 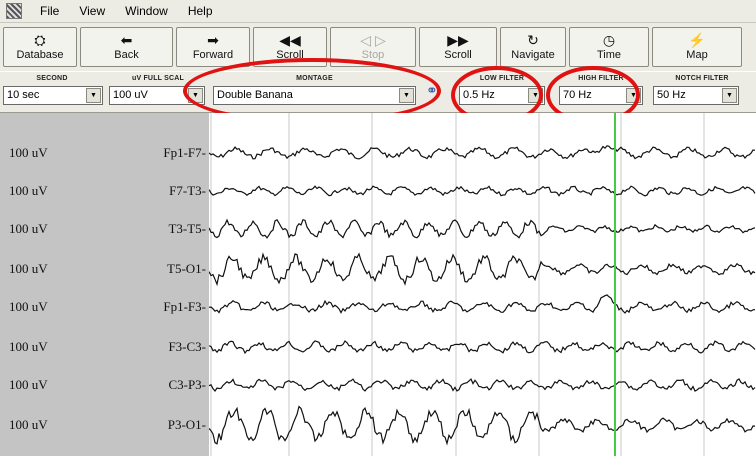 What do you see at coordinates (697, 40) in the screenshot?
I see `map-icon: ⚡` at bounding box center [697, 40].